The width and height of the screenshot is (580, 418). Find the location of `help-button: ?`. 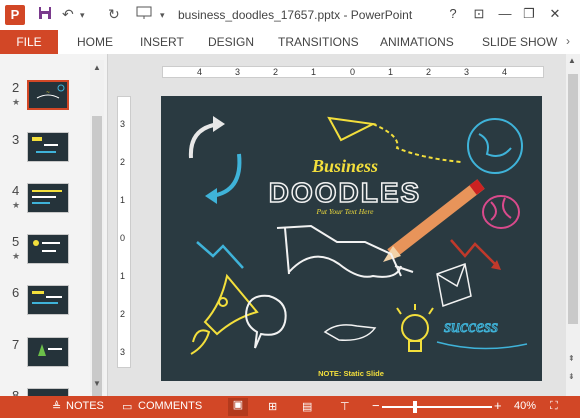

help-button: ? is located at coordinates (453, 14).